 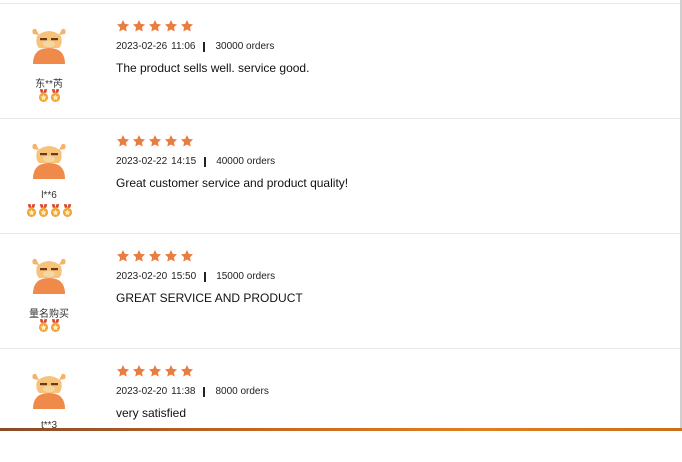 I want to click on order-count: 8000 orders, so click(x=242, y=391).